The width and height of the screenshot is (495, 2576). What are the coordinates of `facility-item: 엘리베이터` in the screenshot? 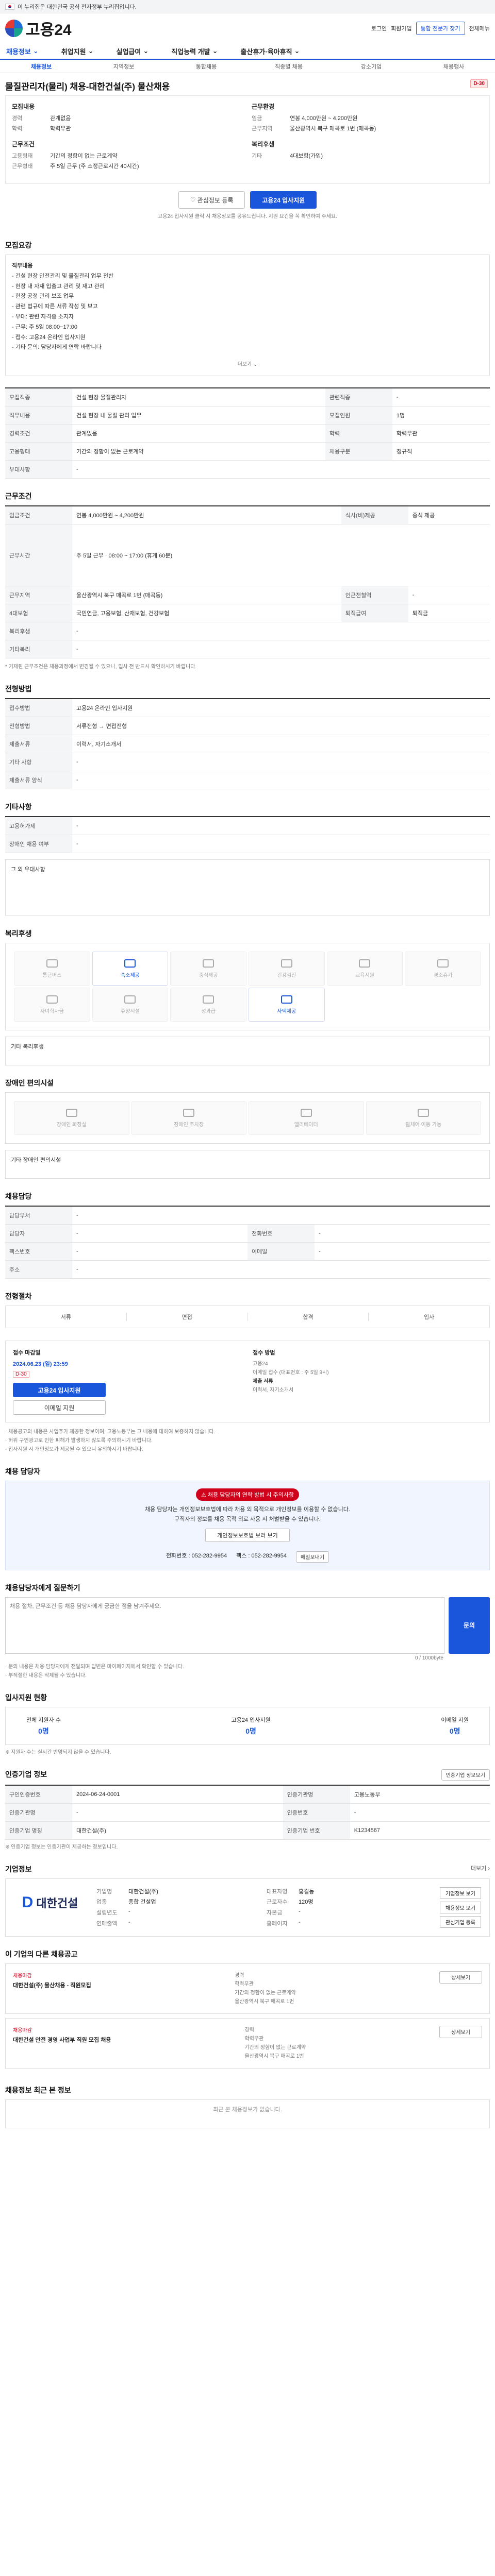 It's located at (307, 1119).